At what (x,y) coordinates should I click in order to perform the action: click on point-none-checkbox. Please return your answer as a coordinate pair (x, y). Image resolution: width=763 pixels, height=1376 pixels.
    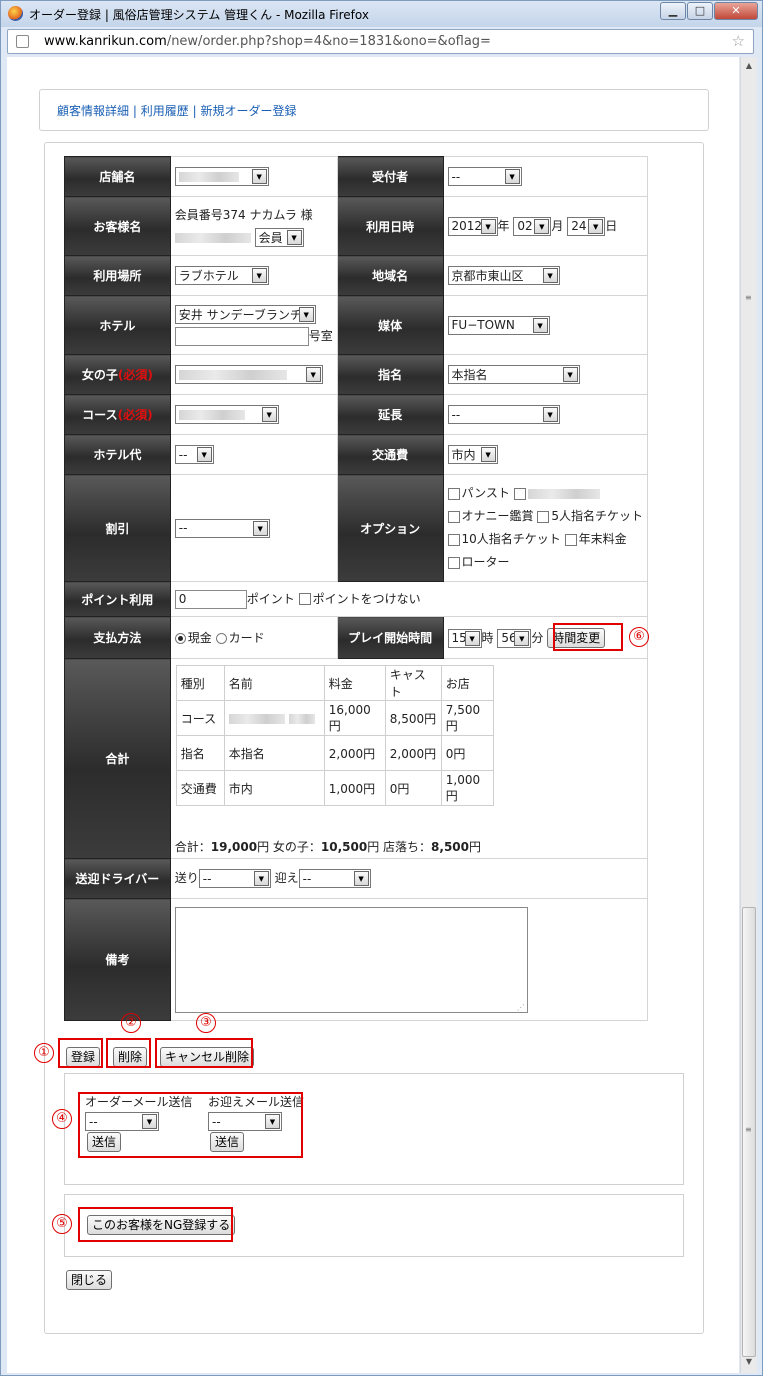
    Looking at the image, I should click on (304, 599).